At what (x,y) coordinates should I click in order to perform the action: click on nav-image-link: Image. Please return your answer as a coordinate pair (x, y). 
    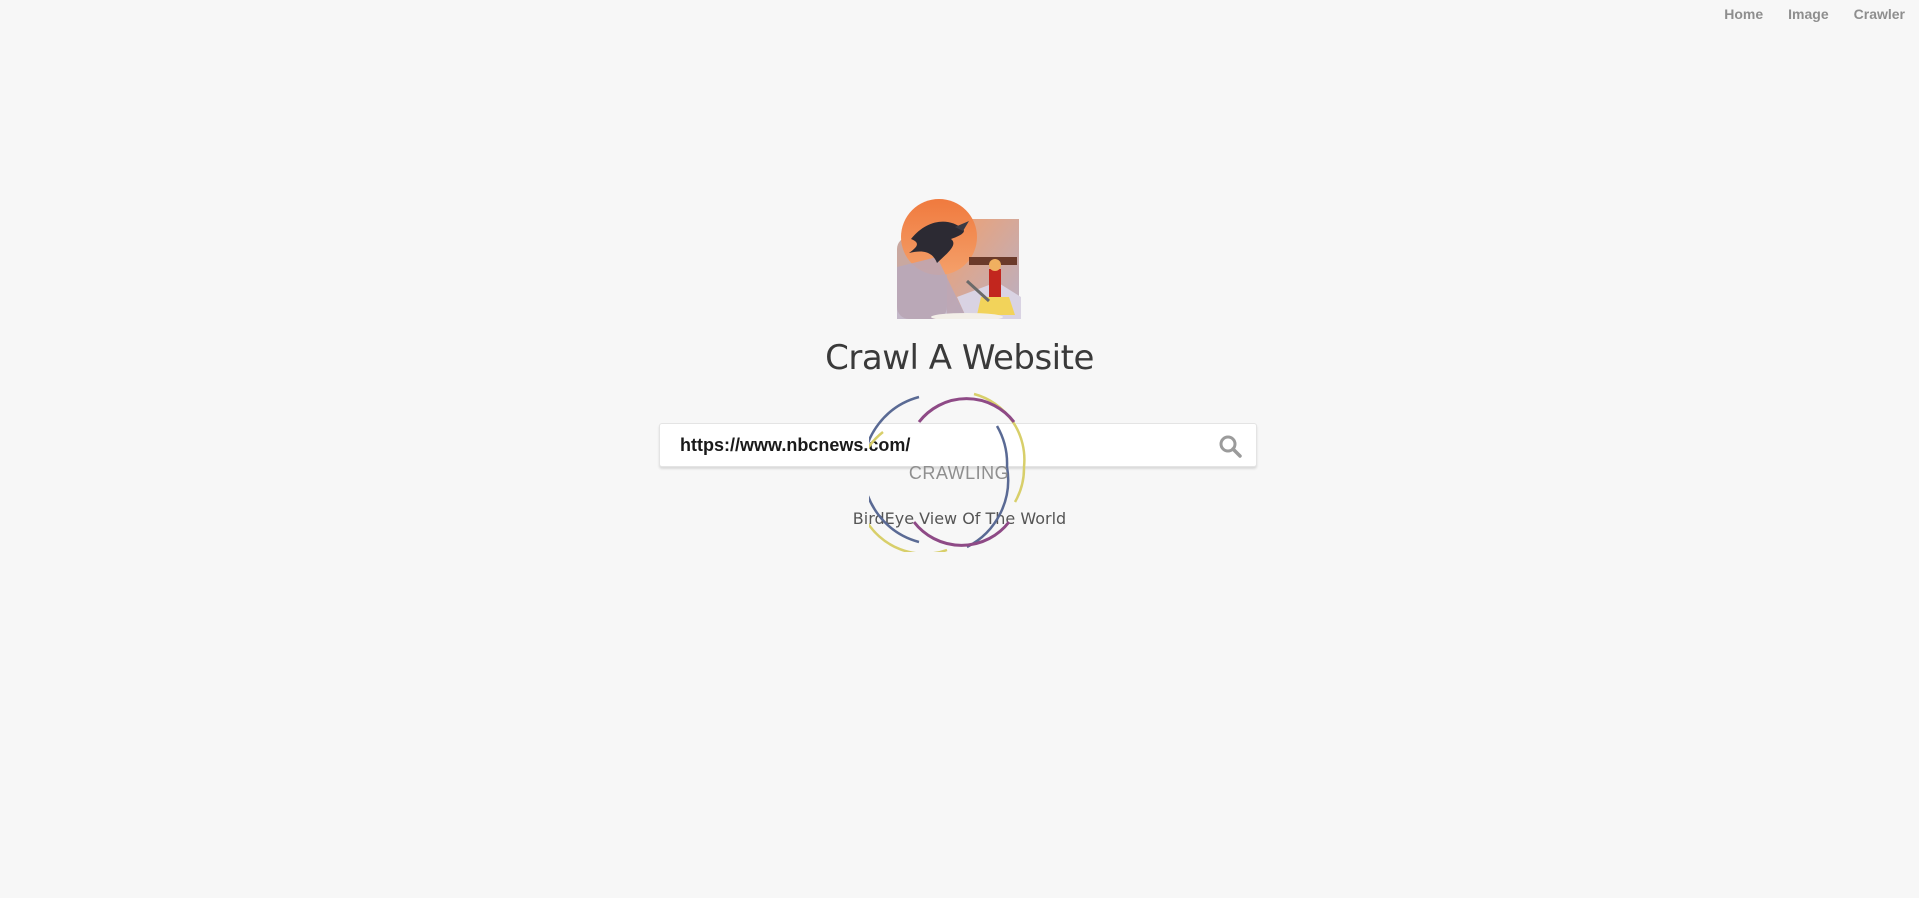
    Looking at the image, I should click on (1808, 14).